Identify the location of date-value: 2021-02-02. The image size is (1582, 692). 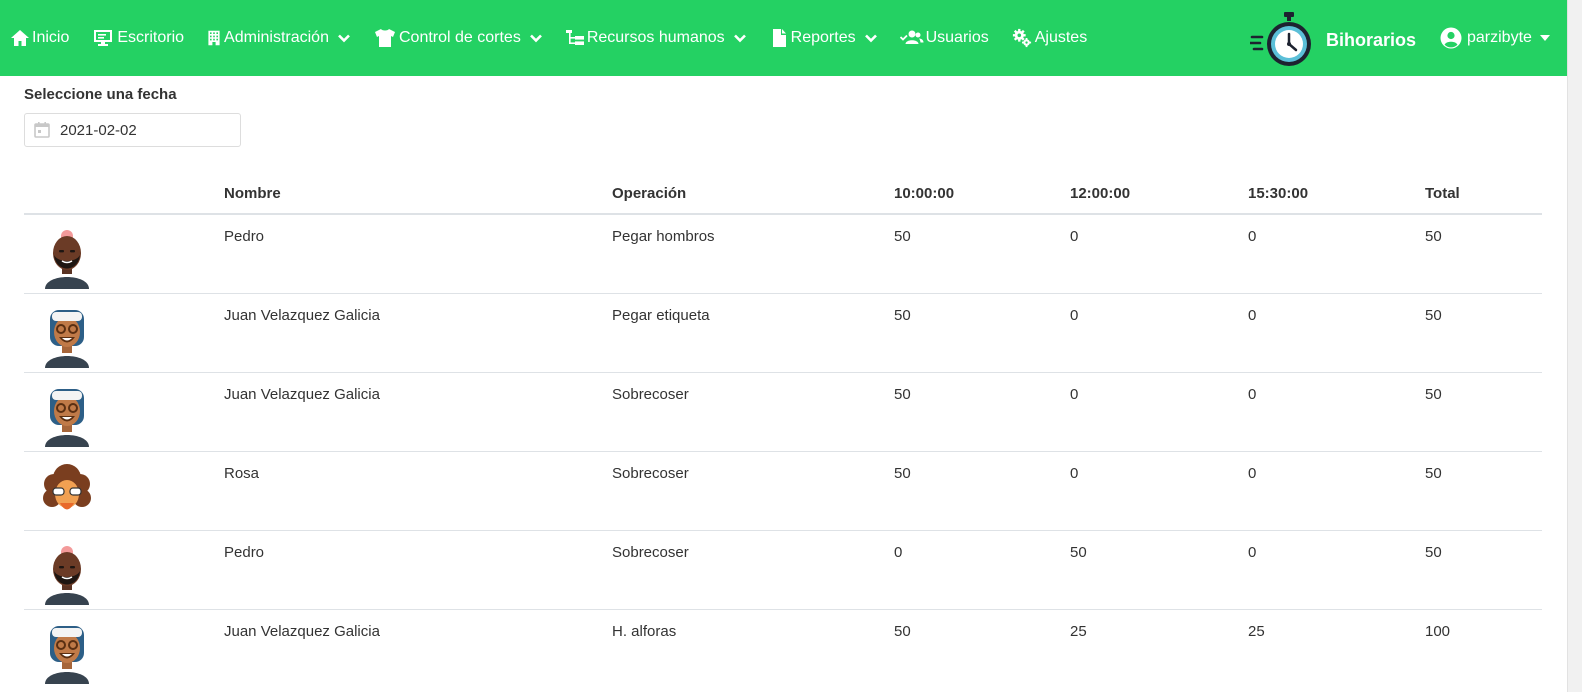
(98, 130).